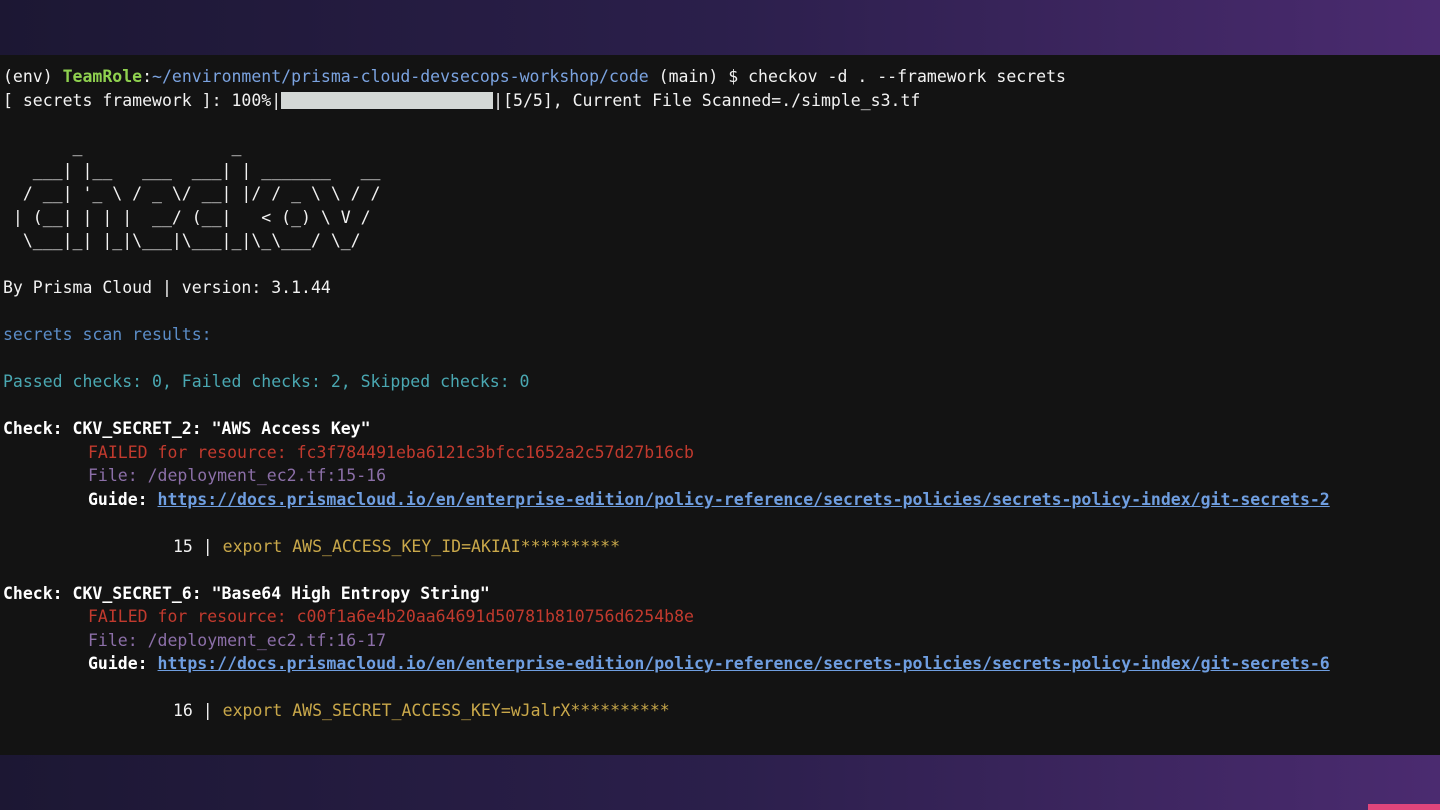  Describe the element at coordinates (167, 287) in the screenshot. I see `byline: By Prisma Cloud | version: 3.1.44` at that location.